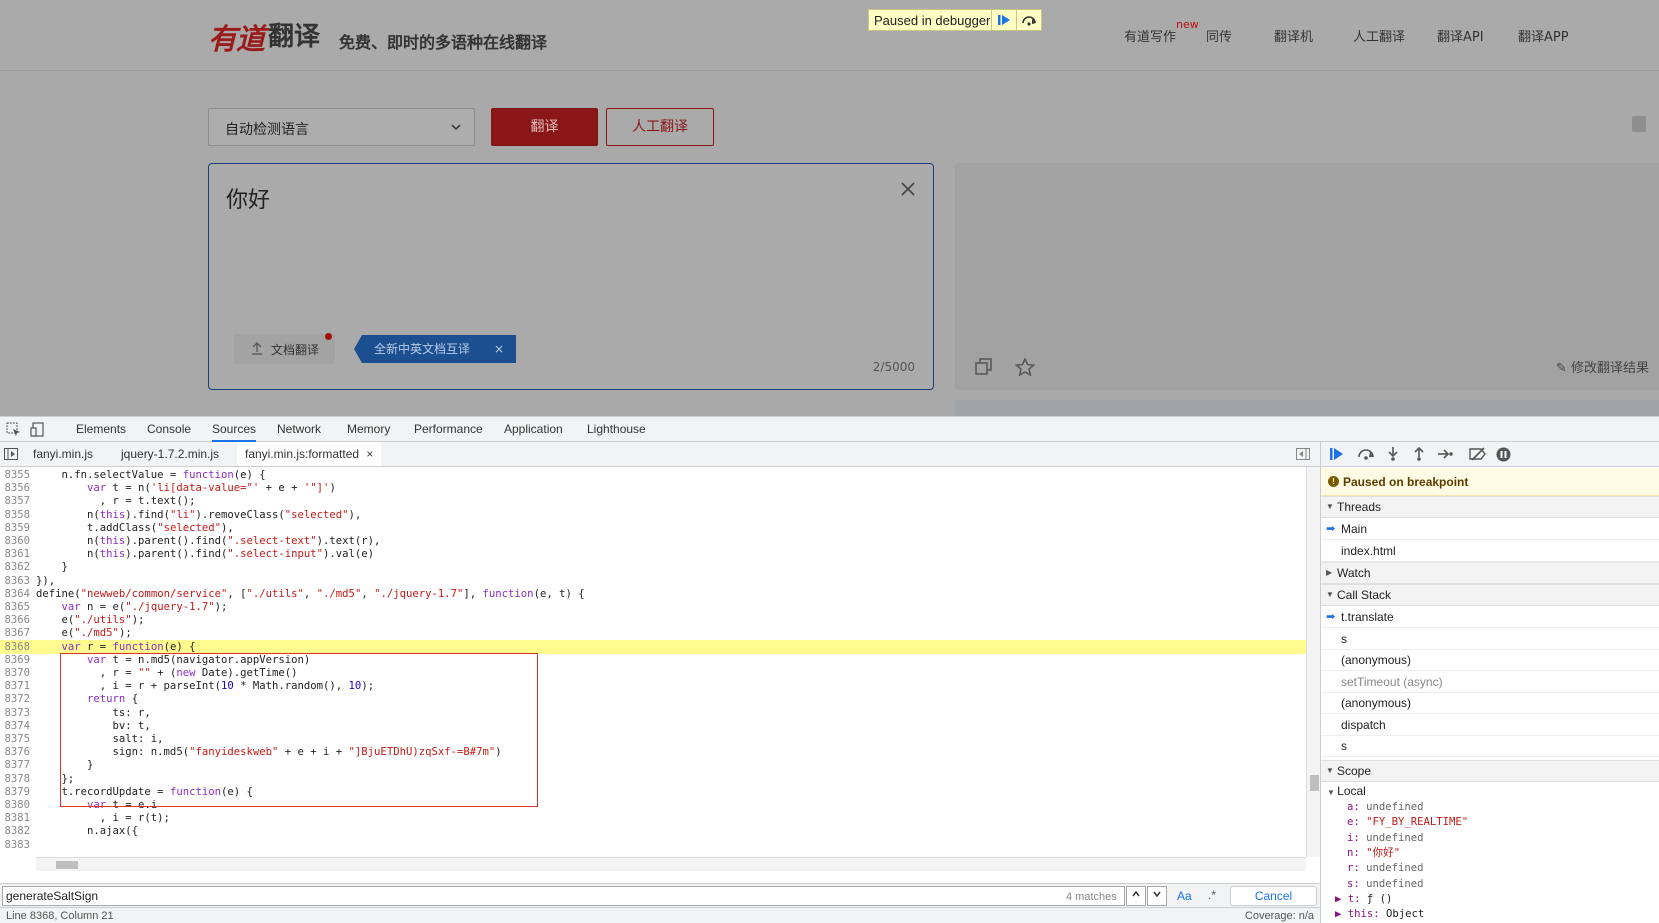  I want to click on code-line: 8381 , i = r(t);, so click(653, 818).